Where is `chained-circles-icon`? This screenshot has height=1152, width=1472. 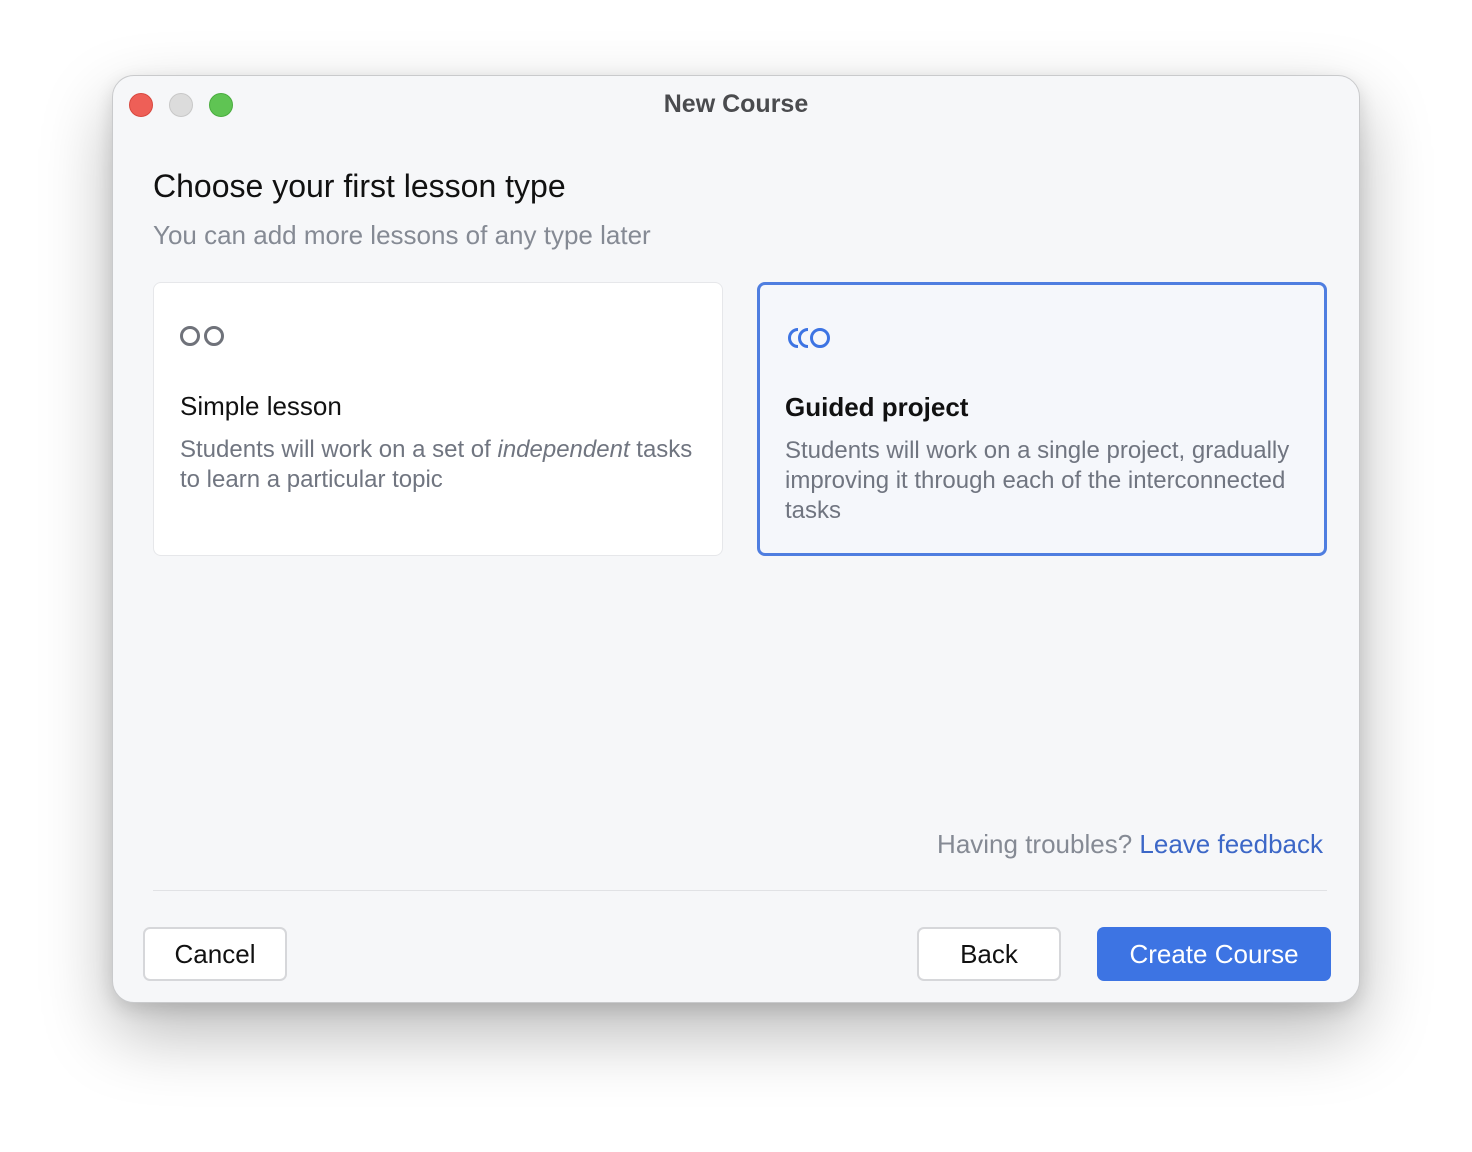
chained-circles-icon is located at coordinates (809, 340).